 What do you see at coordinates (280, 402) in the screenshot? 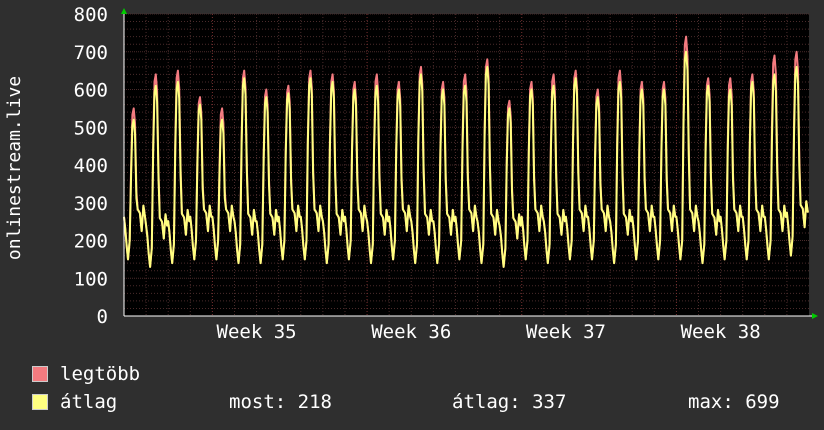
I see `stat-now: most: 218` at bounding box center [280, 402].